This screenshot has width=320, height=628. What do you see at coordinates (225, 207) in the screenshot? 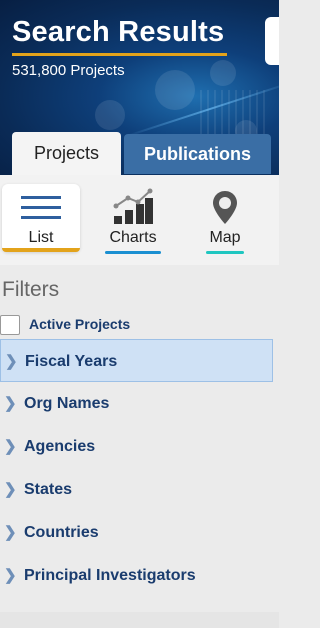
I see `map-pin-icon` at bounding box center [225, 207].